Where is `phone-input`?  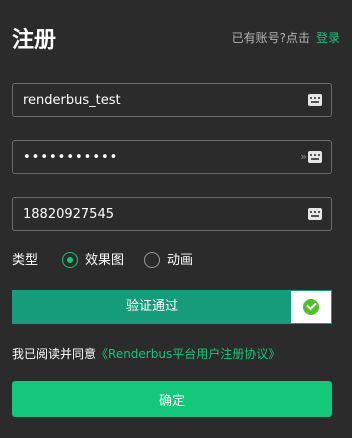 phone-input is located at coordinates (153, 214).